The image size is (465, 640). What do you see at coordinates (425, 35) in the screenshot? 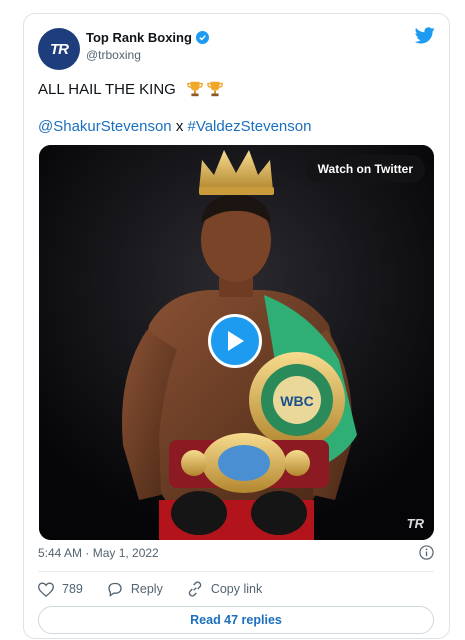
I see `twitter-bird-icon` at bounding box center [425, 35].